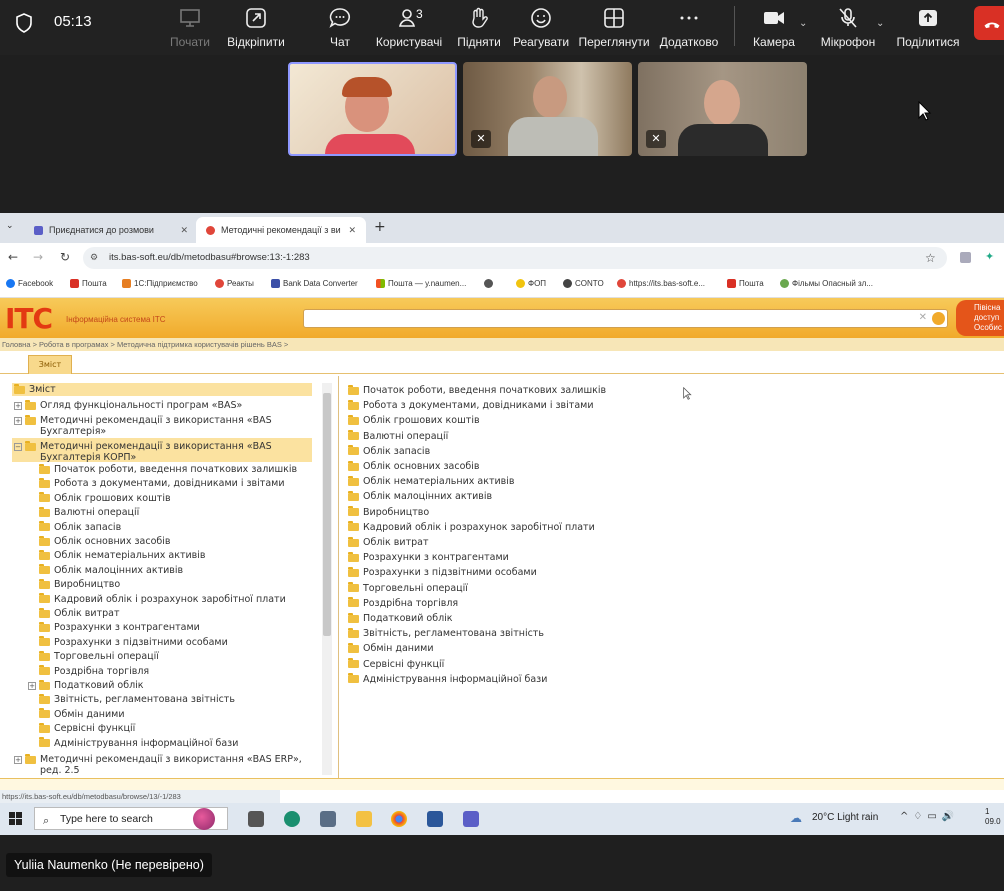  Describe the element at coordinates (845, 817) in the screenshot. I see `weather-text: 20°C Light rain` at that location.